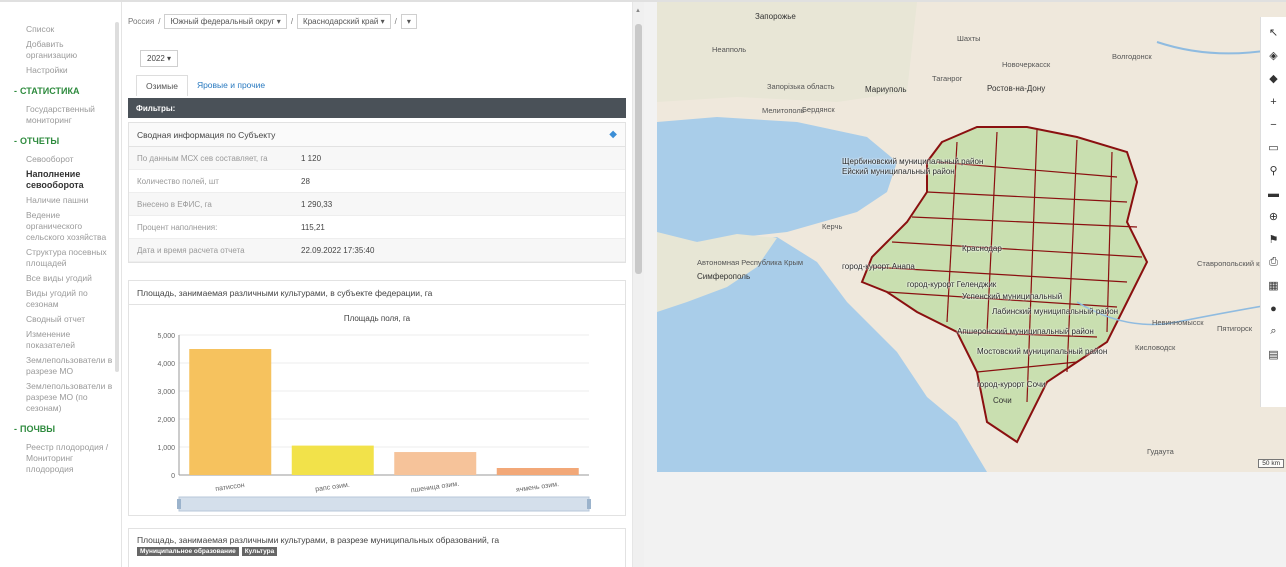 The width and height of the screenshot is (1286, 567). What do you see at coordinates (377, 318) in the screenshot?
I see `chart-title: Площадь поля, га` at bounding box center [377, 318].